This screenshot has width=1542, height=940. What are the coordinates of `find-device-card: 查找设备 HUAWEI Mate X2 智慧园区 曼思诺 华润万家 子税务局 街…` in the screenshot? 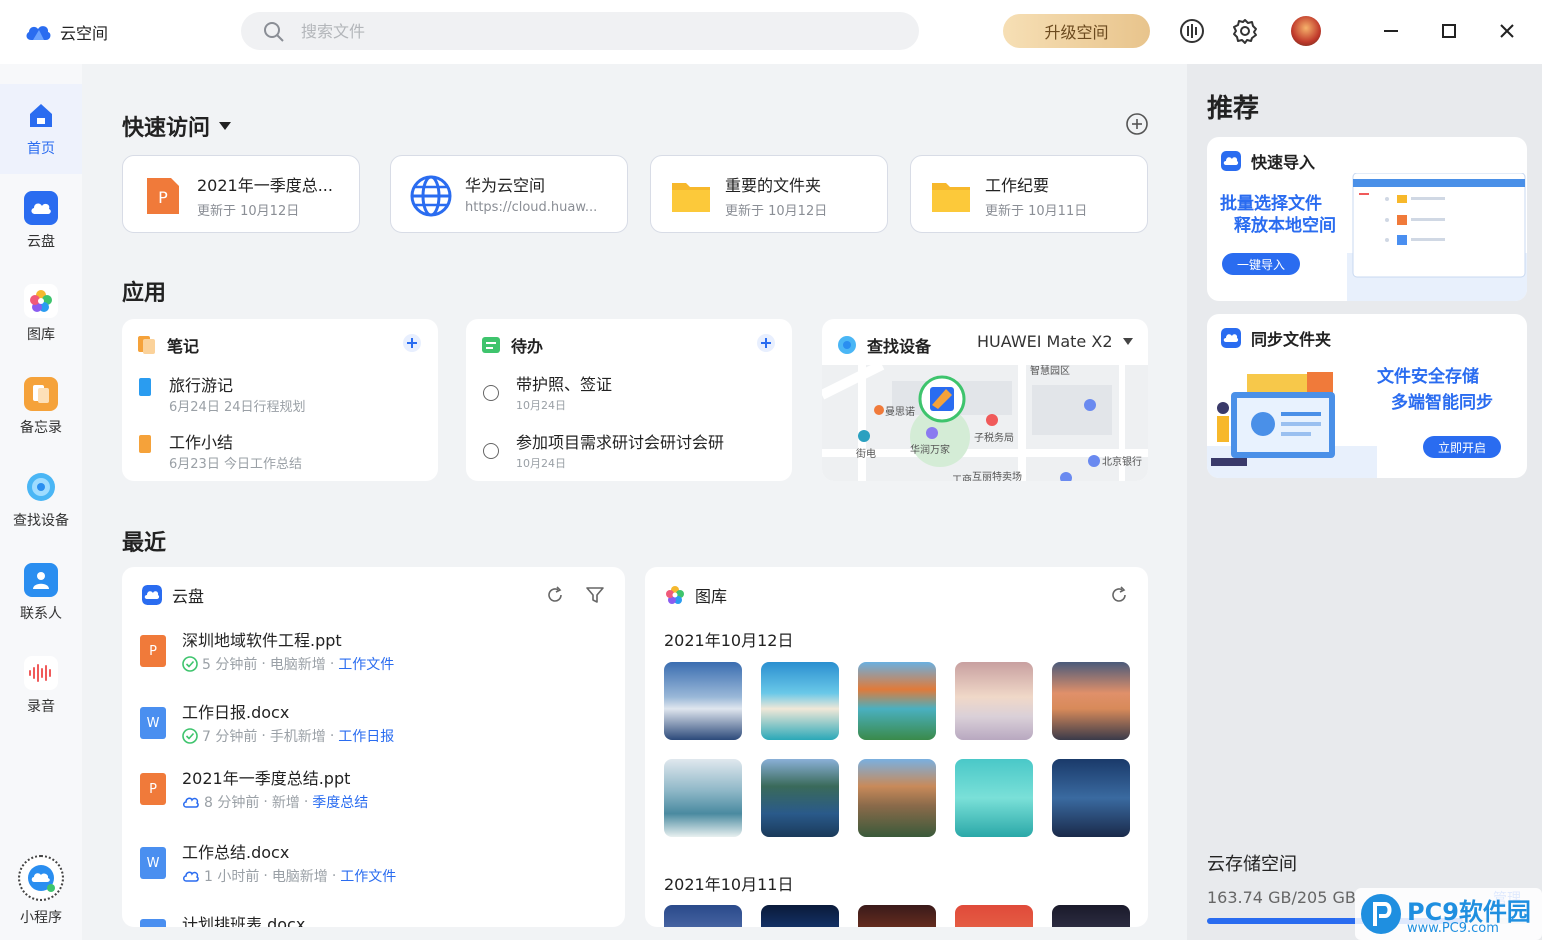 It's located at (985, 400).